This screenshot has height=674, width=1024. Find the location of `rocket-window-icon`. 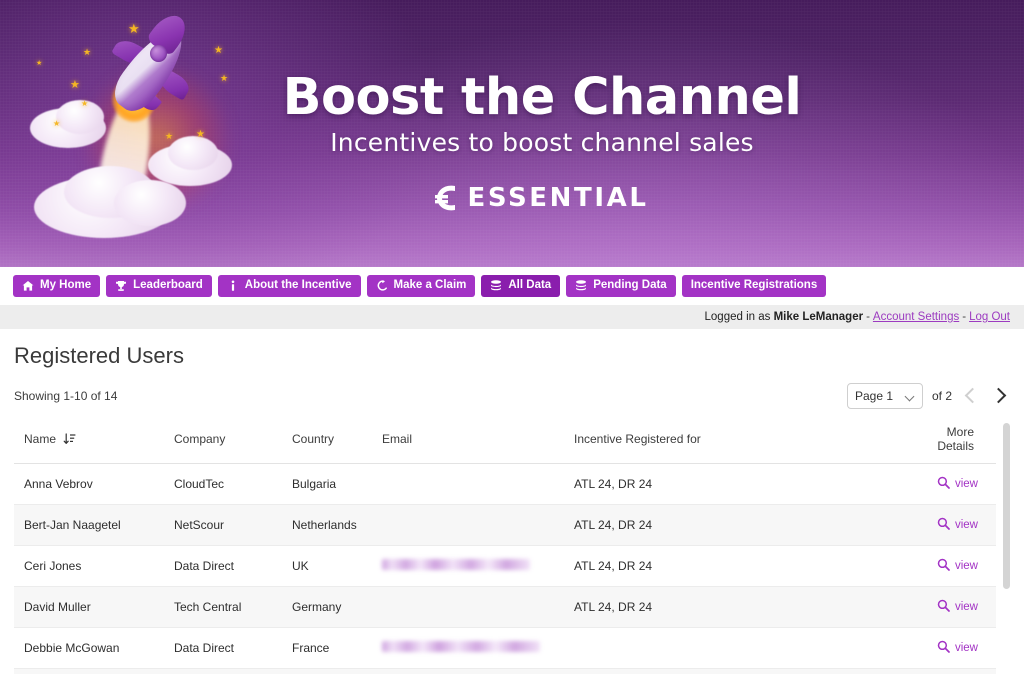

rocket-window-icon is located at coordinates (158, 53).